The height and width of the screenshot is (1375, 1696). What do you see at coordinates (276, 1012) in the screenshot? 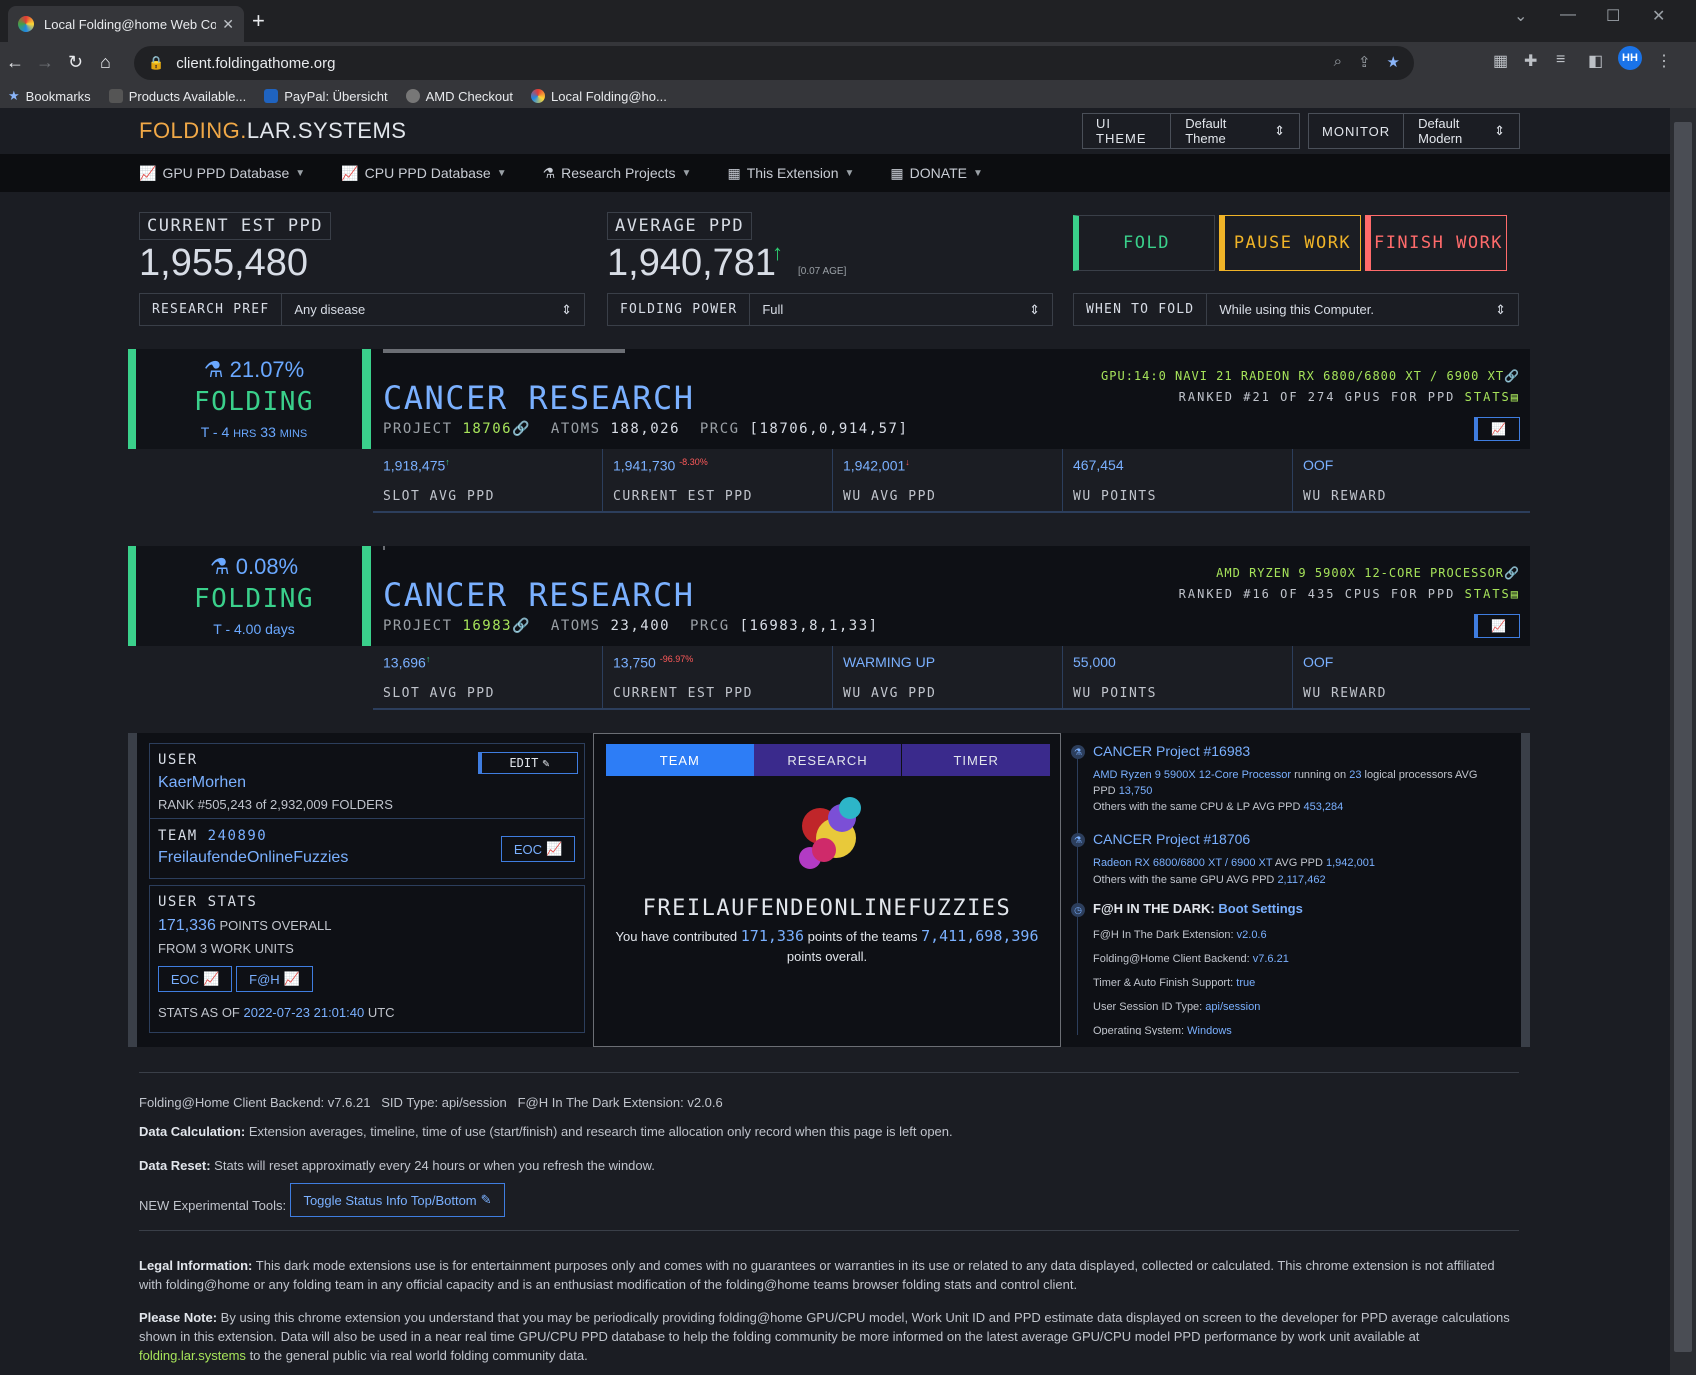
I see `stats-as-of: STATS AS OF 2022-07-23 21:01:40 UTC` at bounding box center [276, 1012].